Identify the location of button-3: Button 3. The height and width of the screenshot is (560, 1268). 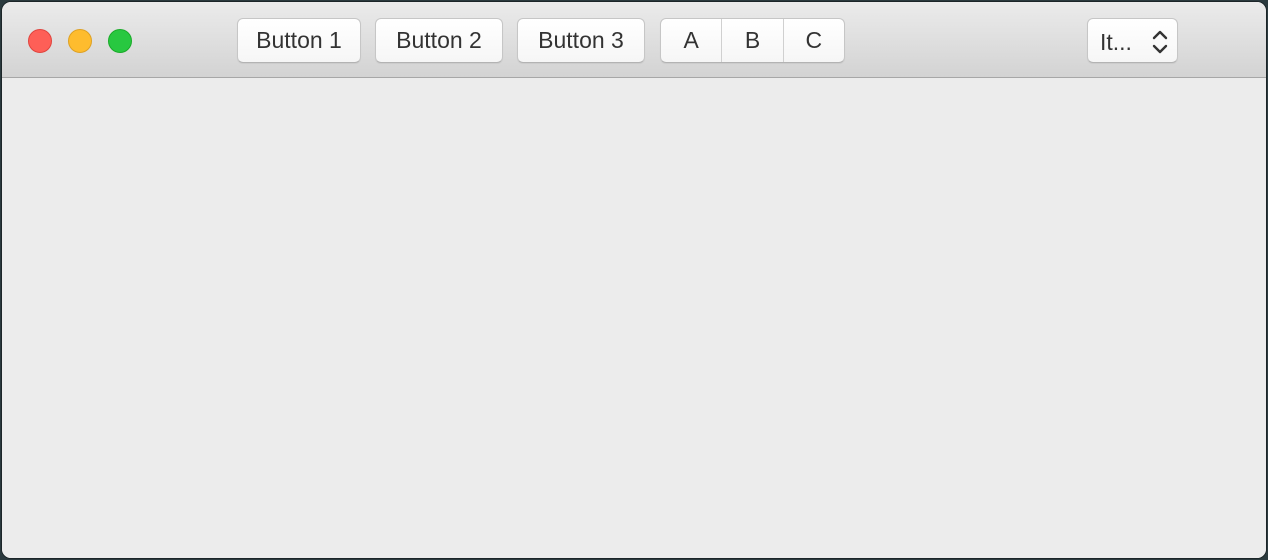
(581, 40).